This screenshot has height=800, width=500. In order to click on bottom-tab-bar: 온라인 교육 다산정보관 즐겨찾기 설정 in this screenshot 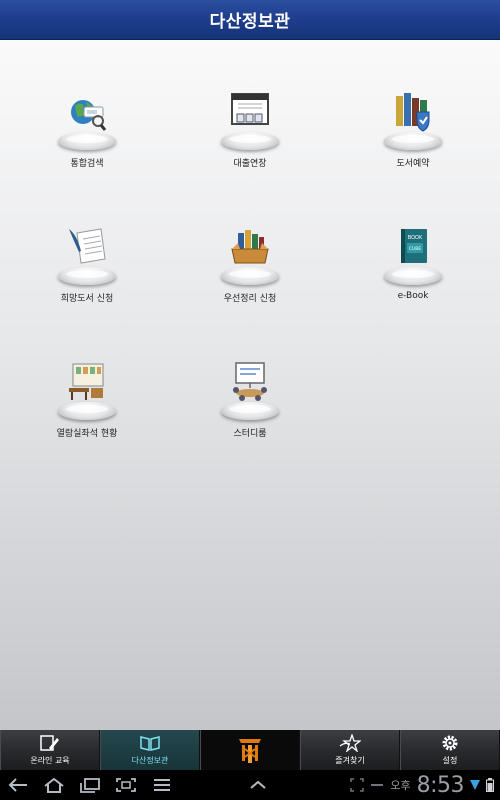, I will do `click(250, 750)`.